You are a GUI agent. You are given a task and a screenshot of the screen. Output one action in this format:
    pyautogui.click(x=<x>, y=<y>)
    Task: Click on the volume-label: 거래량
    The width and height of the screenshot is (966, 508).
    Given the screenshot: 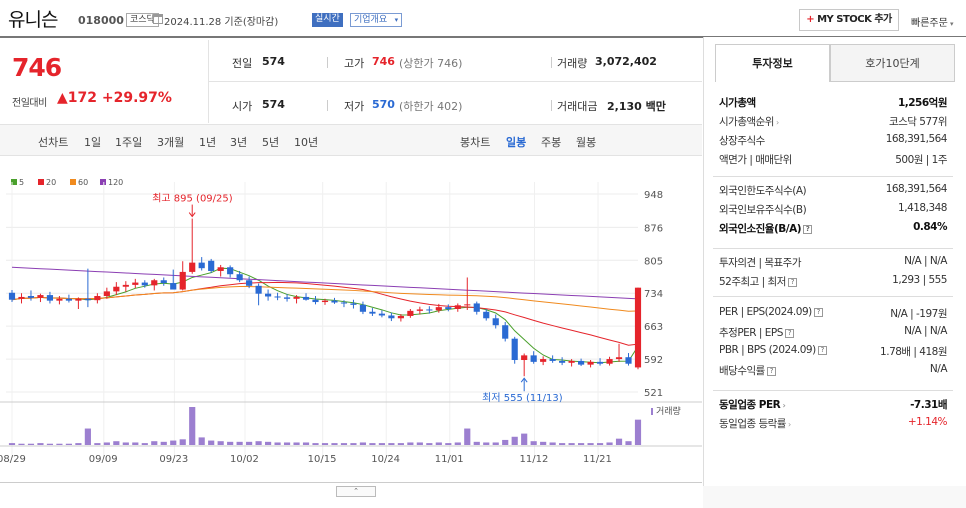 What is the action you would take?
    pyautogui.click(x=668, y=411)
    